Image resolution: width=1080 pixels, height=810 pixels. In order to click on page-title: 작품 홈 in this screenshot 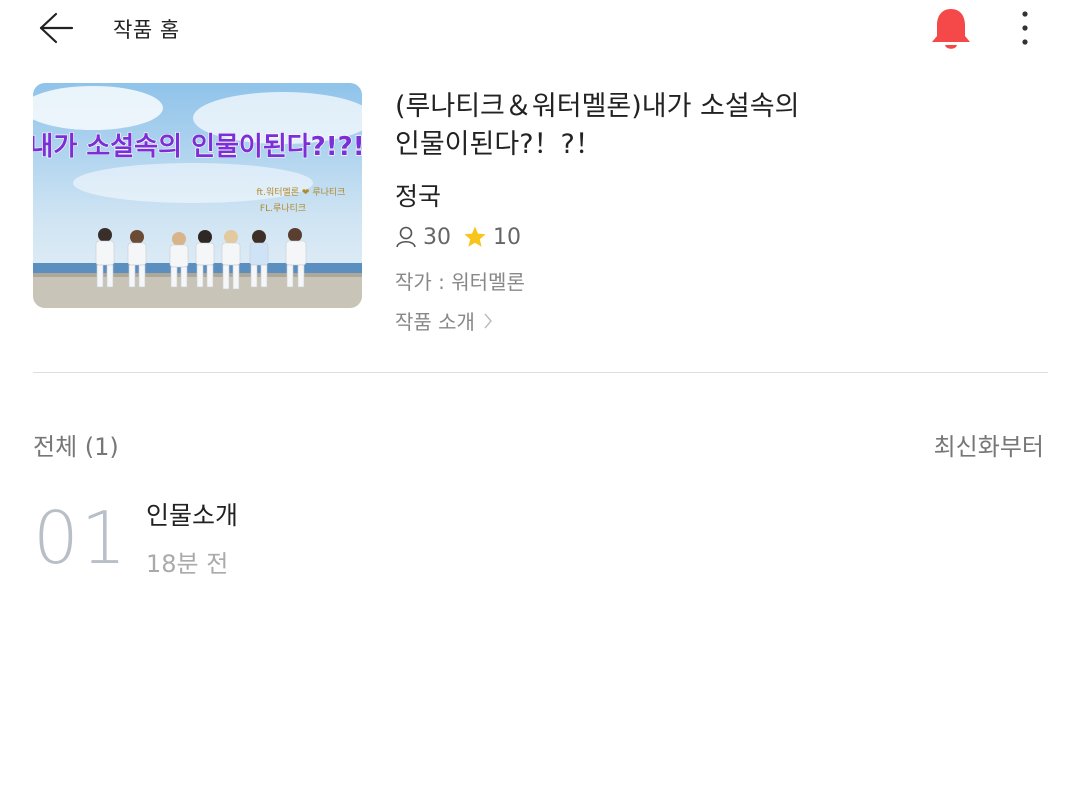, I will do `click(146, 30)`.